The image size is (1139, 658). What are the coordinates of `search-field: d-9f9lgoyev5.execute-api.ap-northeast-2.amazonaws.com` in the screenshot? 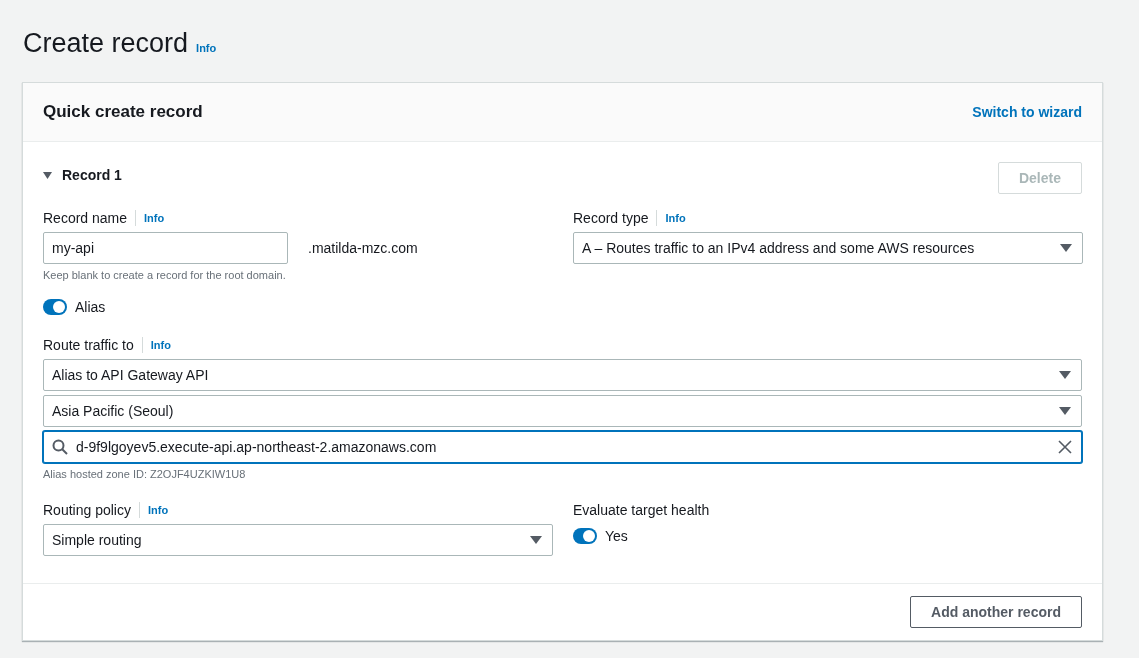 It's located at (562, 447).